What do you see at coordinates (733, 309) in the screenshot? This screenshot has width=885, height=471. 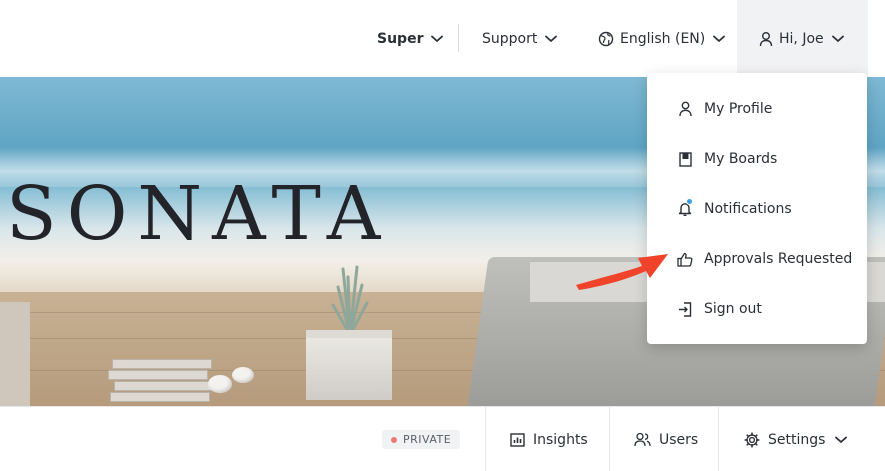 I see `menu-item-label: Sign out` at bounding box center [733, 309].